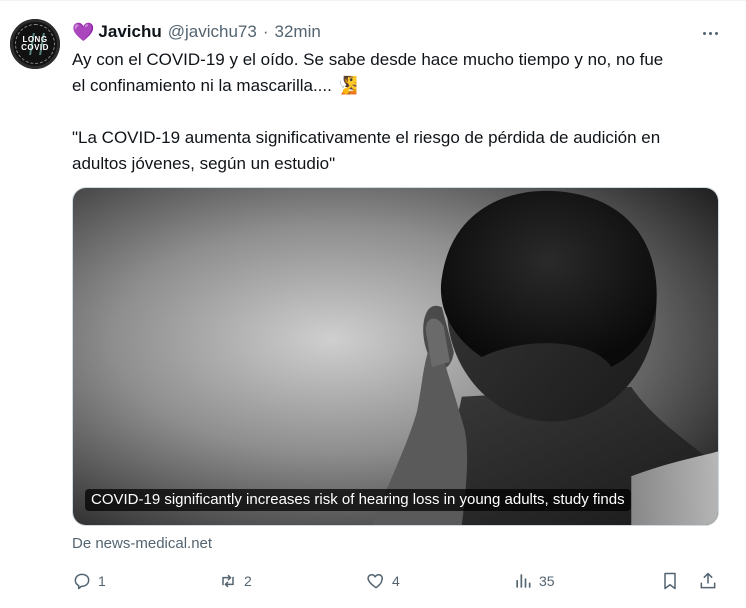 Image resolution: width=746 pixels, height=608 pixels. I want to click on heart-icon, so click(375, 581).